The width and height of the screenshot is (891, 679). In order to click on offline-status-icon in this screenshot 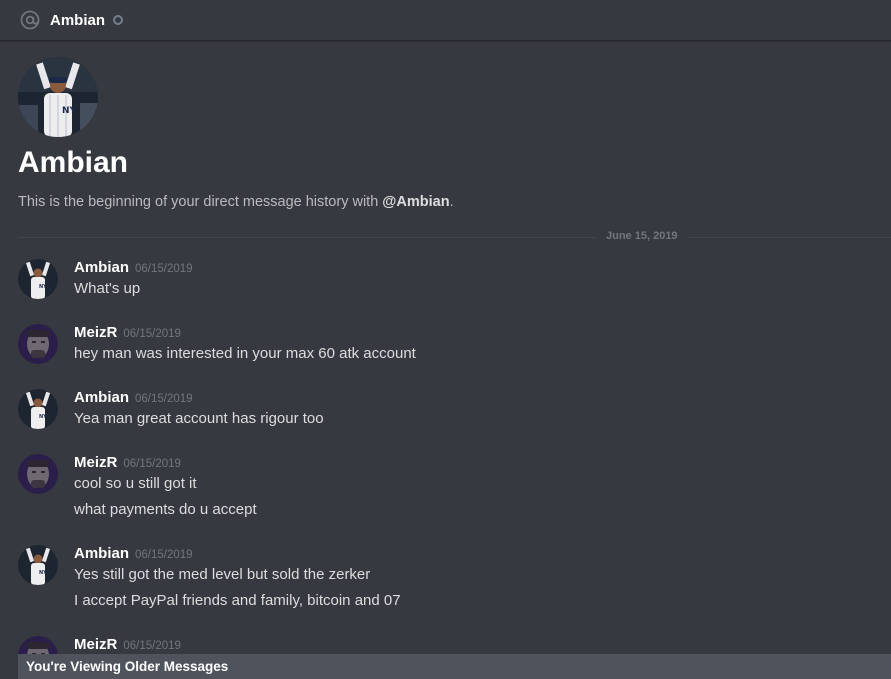, I will do `click(118, 20)`.